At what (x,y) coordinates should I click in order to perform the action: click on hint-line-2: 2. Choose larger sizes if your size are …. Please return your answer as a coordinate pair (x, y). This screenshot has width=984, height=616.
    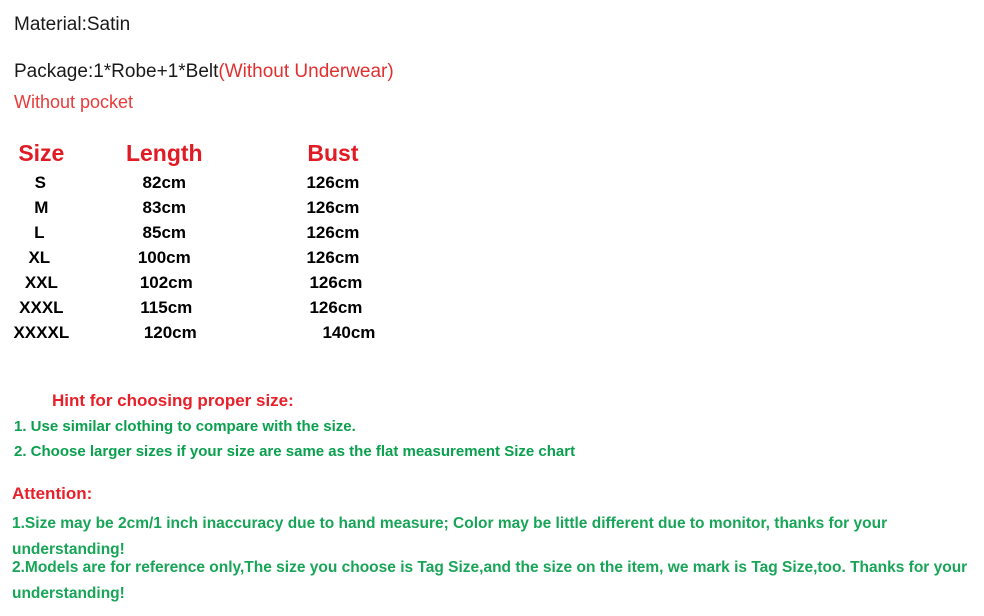
    Looking at the image, I should click on (295, 451).